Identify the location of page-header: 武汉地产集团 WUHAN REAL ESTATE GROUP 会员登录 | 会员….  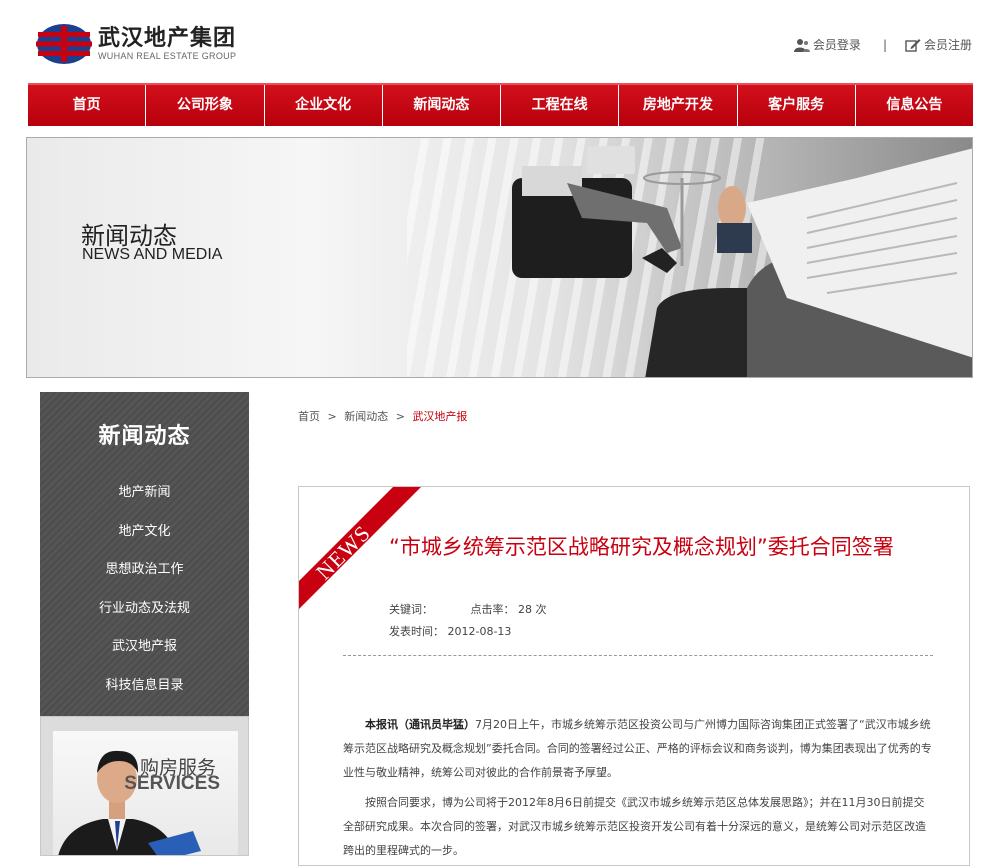
(500, 41).